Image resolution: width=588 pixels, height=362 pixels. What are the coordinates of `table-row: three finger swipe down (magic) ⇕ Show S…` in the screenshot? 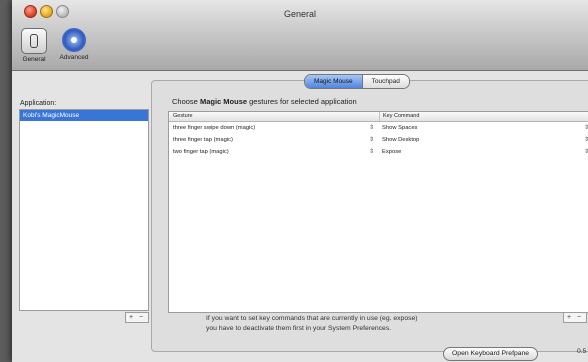 It's located at (378, 128).